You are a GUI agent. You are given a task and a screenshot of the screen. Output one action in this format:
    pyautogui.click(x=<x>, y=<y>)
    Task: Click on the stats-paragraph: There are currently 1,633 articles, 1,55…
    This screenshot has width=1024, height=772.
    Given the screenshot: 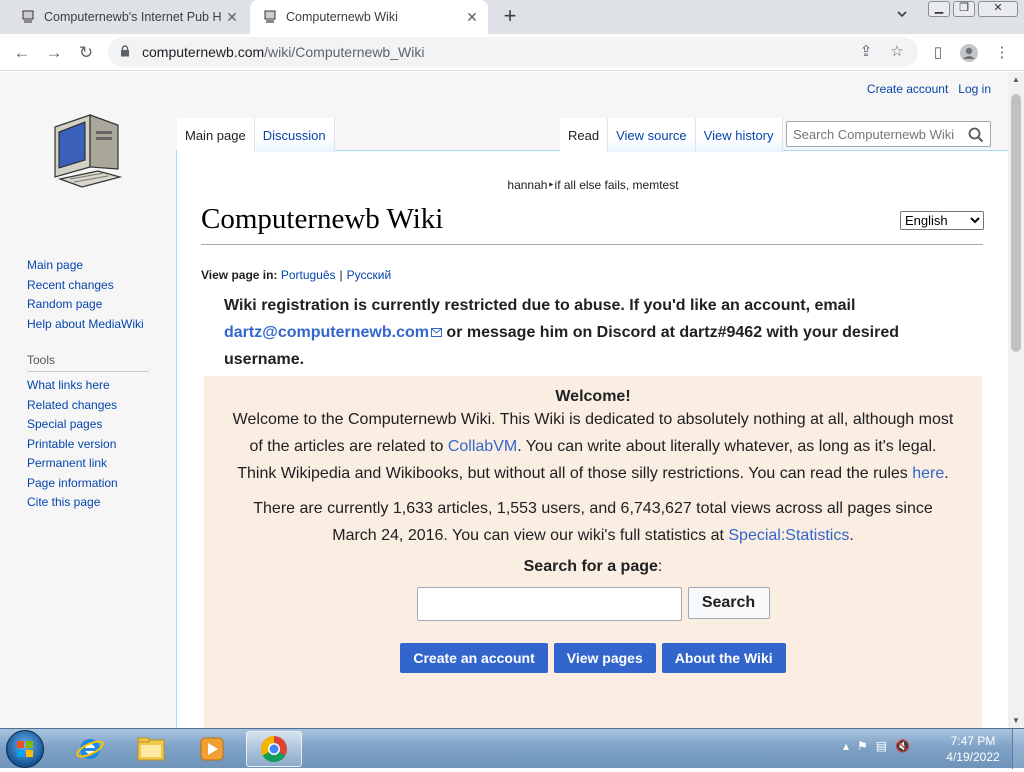 What is the action you would take?
    pyautogui.click(x=593, y=522)
    